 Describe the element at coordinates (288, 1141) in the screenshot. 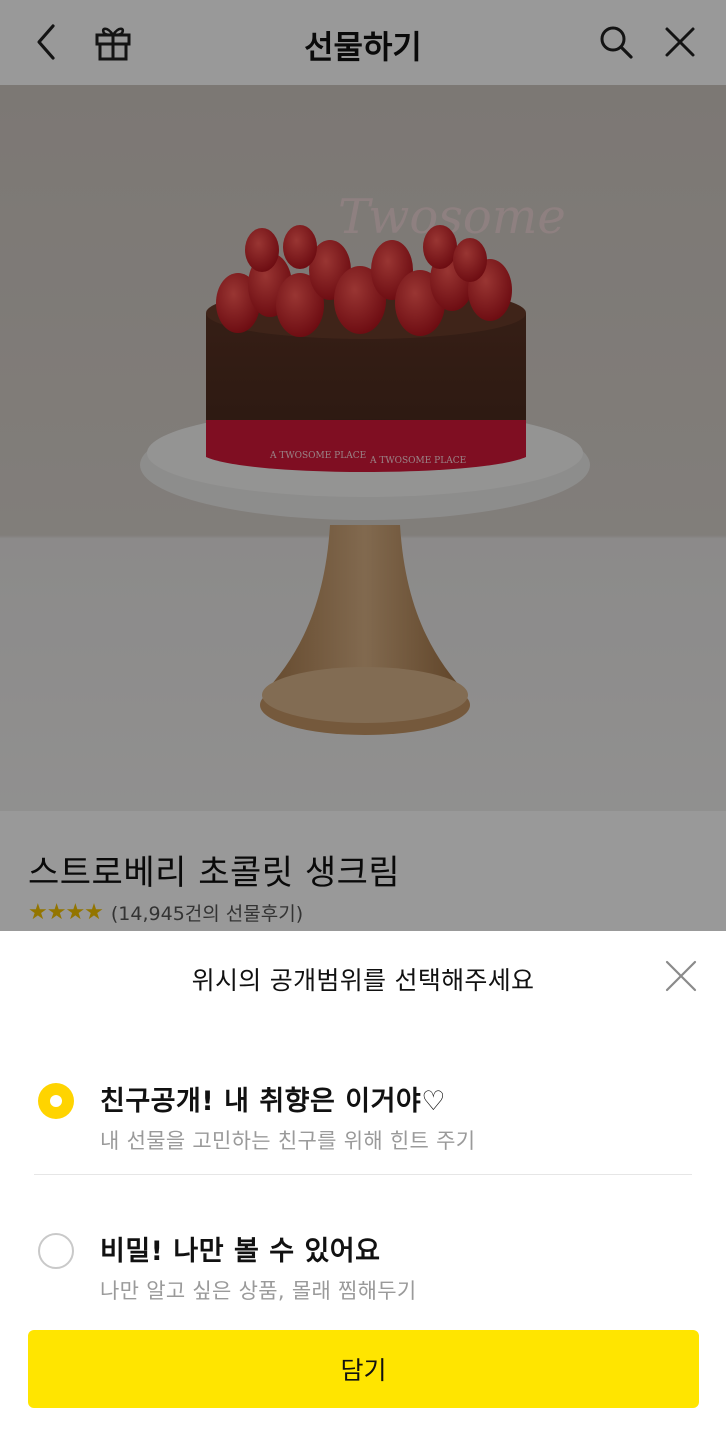

I see `option-description: 내 선물을 고민하는 친구를 위해 힌트 주기` at that location.